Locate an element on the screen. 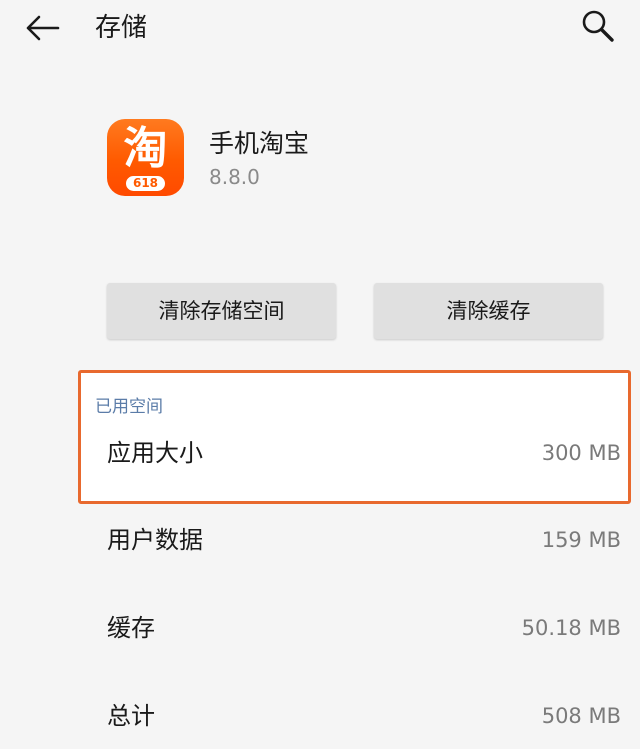  app-icon: 淘 618 is located at coordinates (145, 157).